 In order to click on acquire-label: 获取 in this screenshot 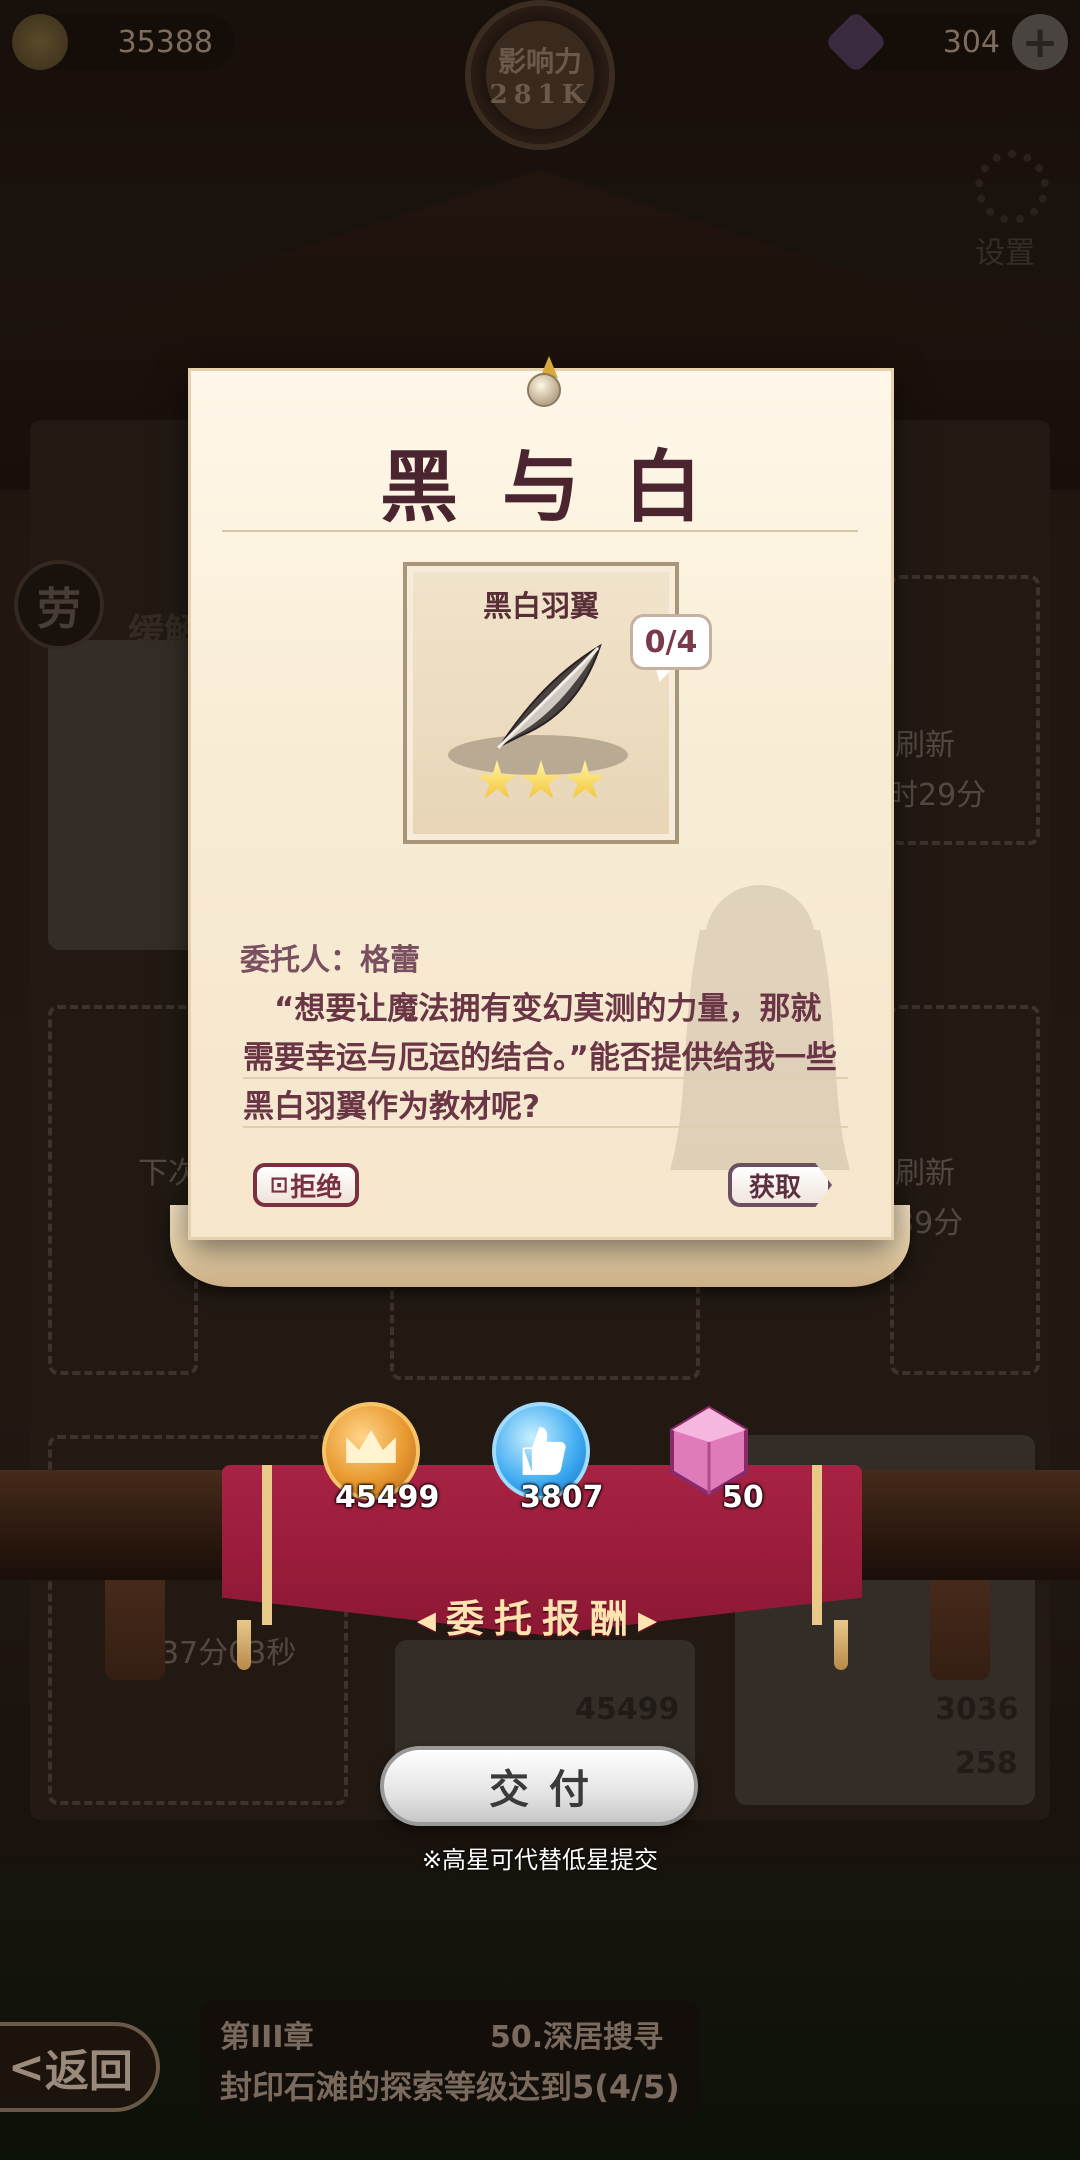, I will do `click(774, 1187)`.